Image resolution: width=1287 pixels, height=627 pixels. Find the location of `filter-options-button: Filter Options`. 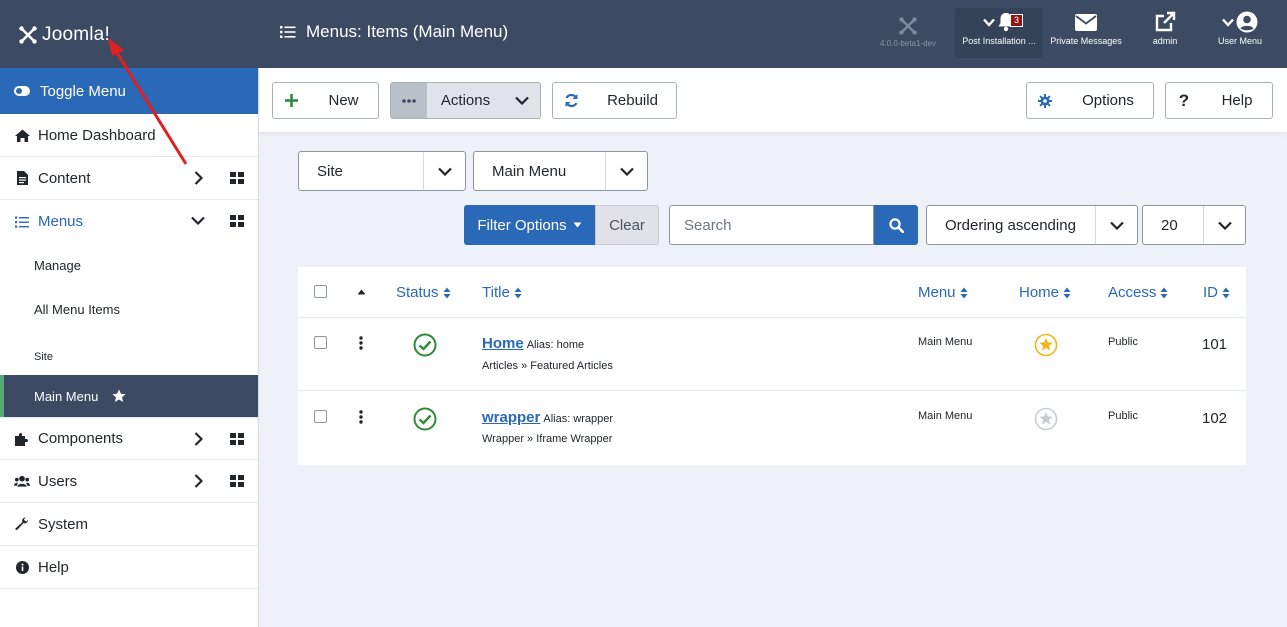

filter-options-button: Filter Options is located at coordinates (529, 225).